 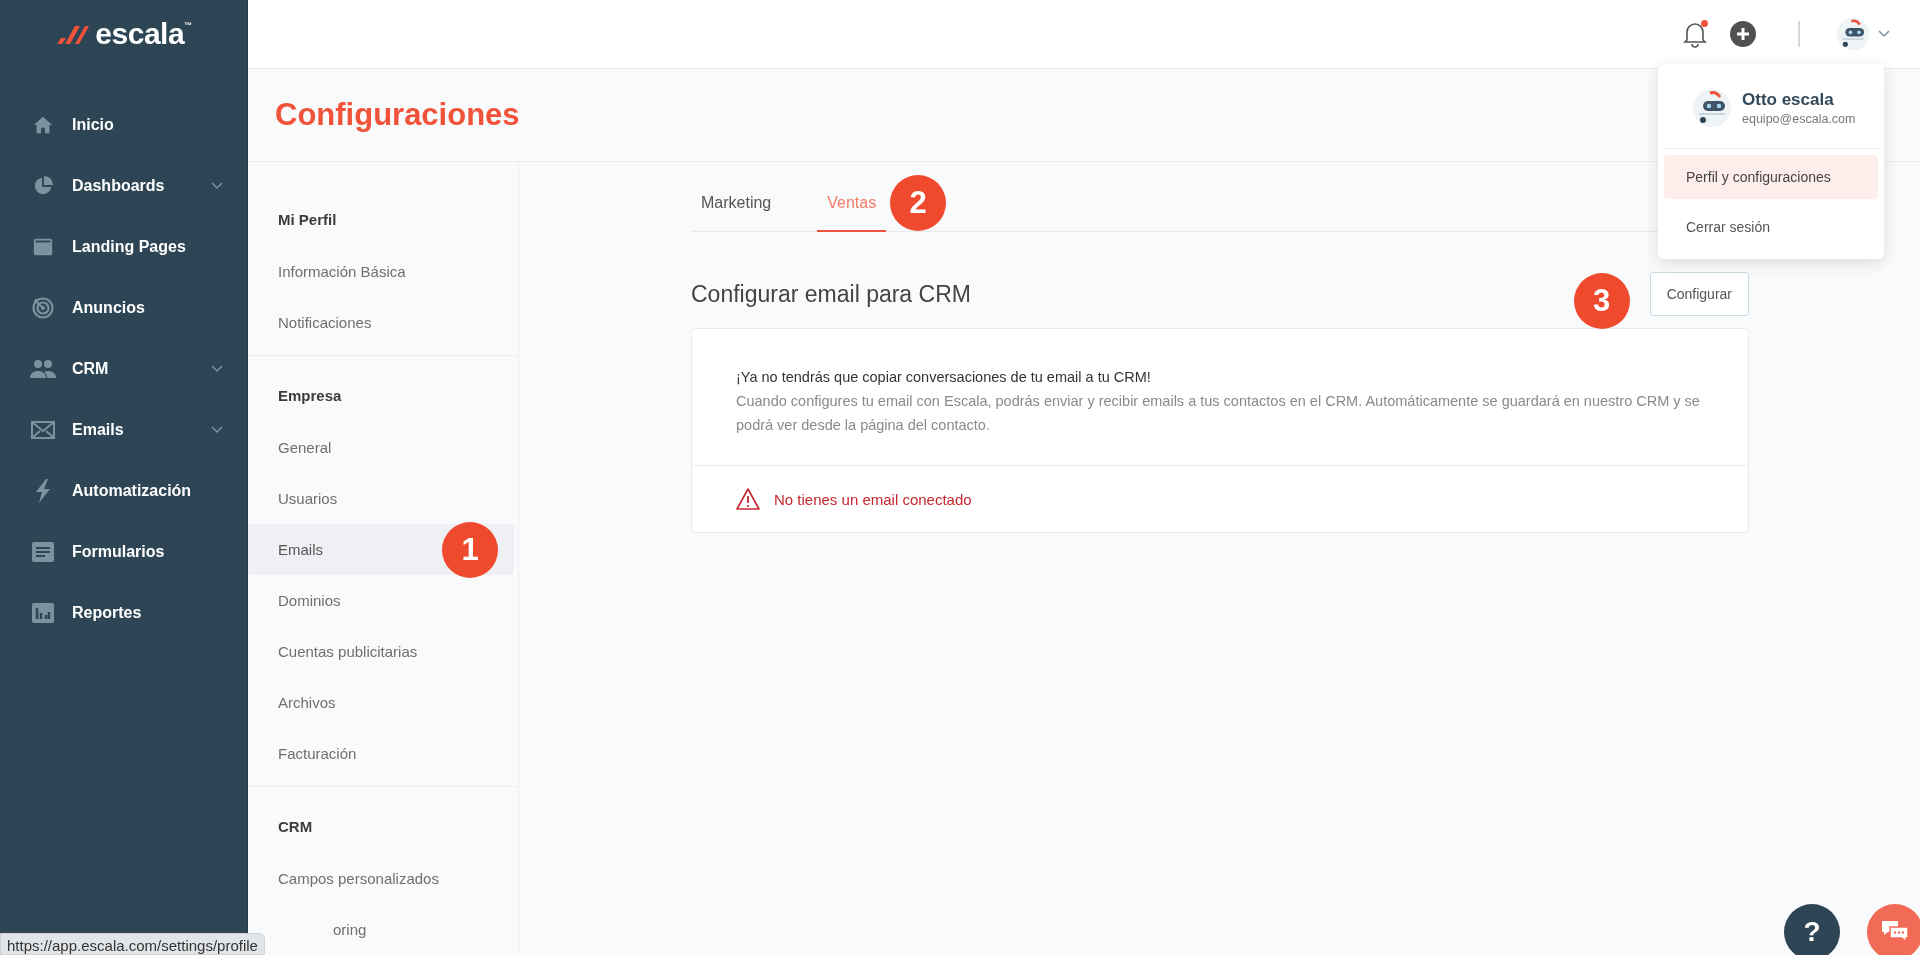 I want to click on menu-section-heading: Mi Perfil, so click(x=307, y=220).